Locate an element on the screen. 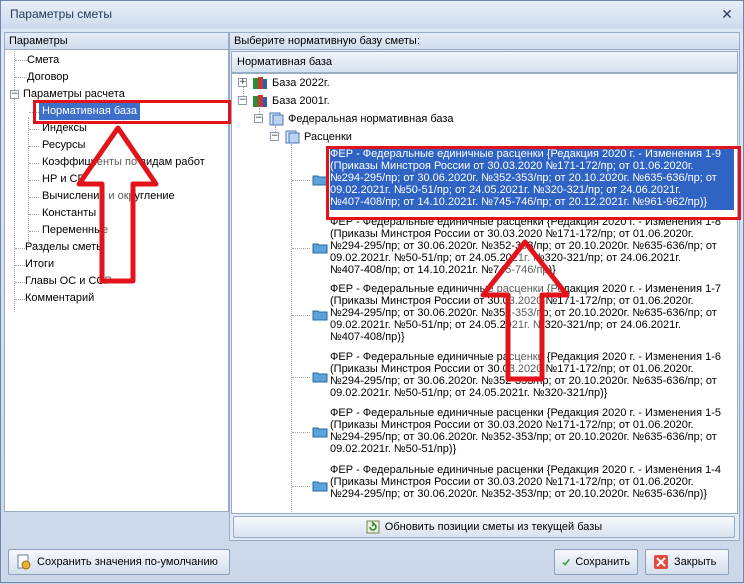 The height and width of the screenshot is (584, 744). update-positions-button: Обновить позиции сметы из текущей базы is located at coordinates (484, 527).